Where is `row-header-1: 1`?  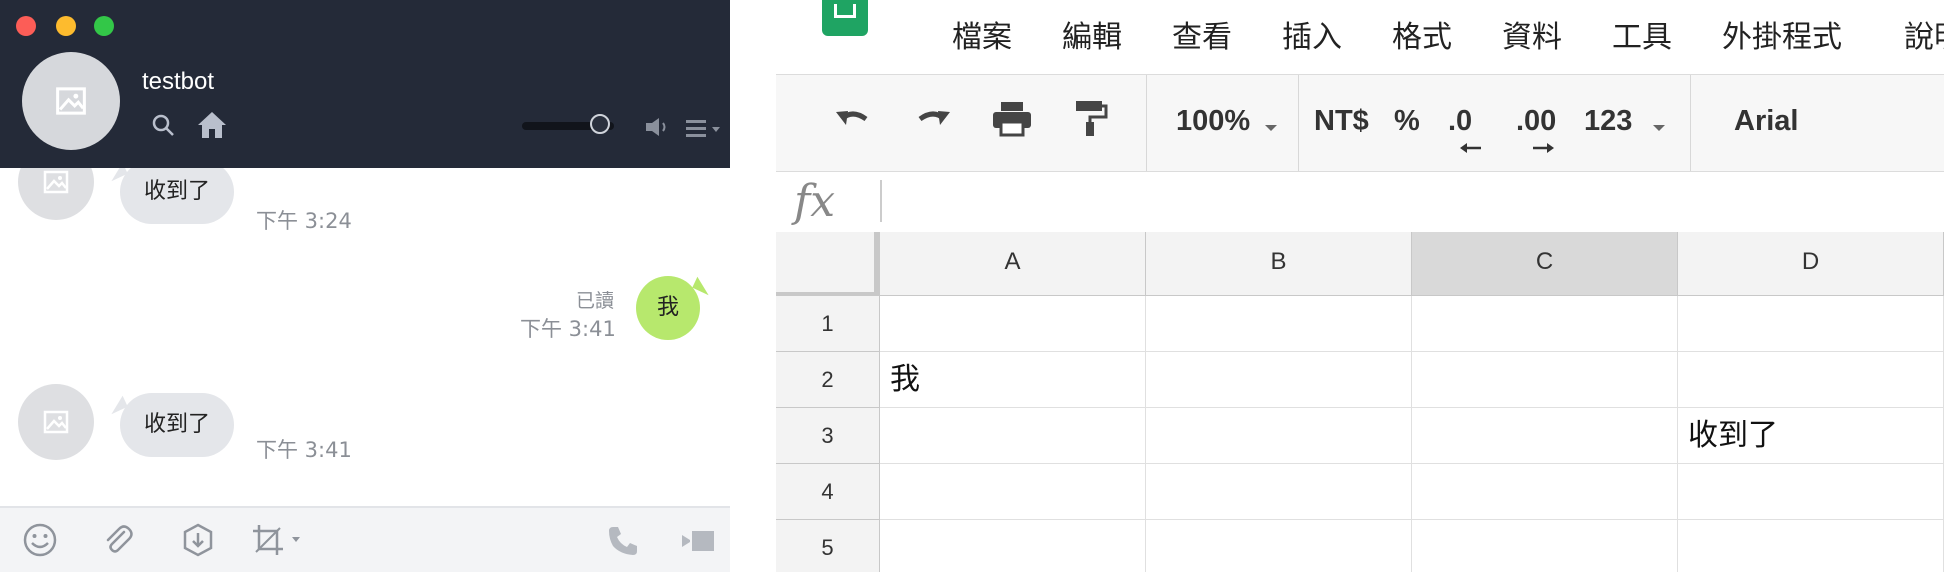 row-header-1: 1 is located at coordinates (828, 324).